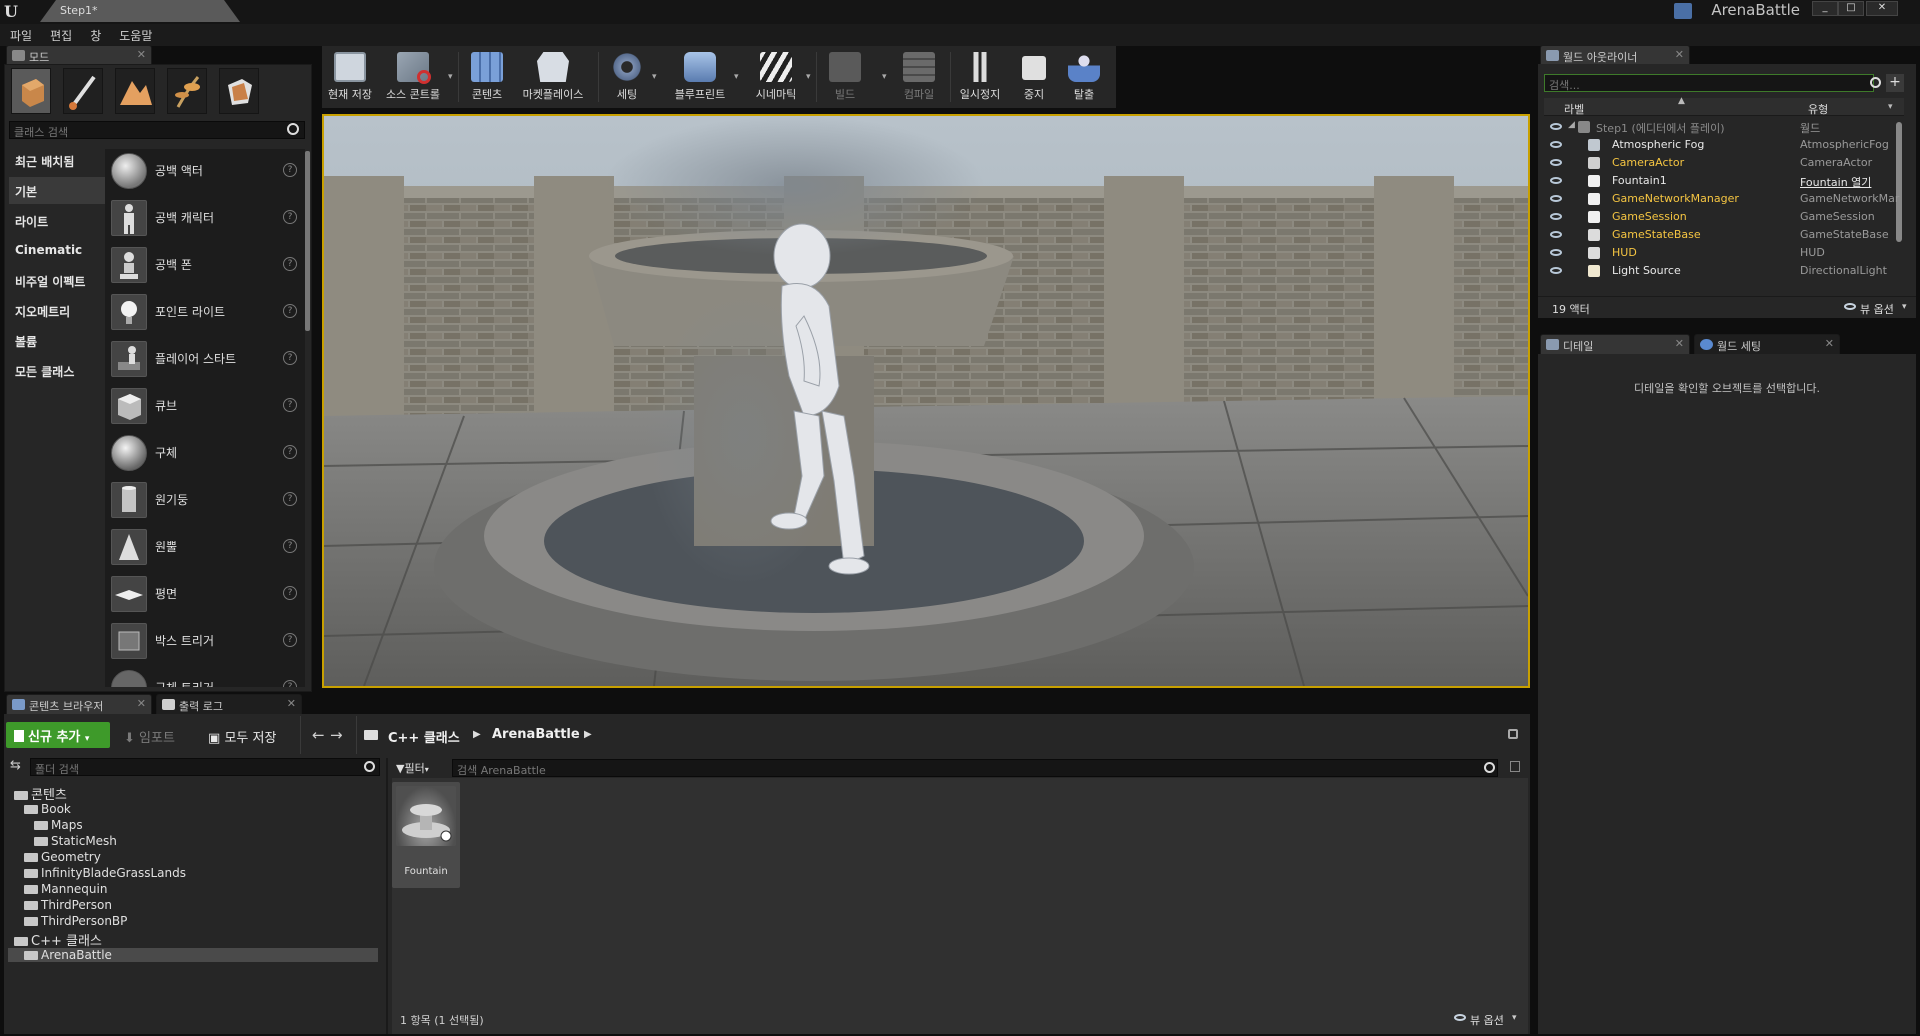 The height and width of the screenshot is (1036, 1920). What do you see at coordinates (1721, 235) in the screenshot?
I see `outliner-row: GameStateBase GameStateBase` at bounding box center [1721, 235].